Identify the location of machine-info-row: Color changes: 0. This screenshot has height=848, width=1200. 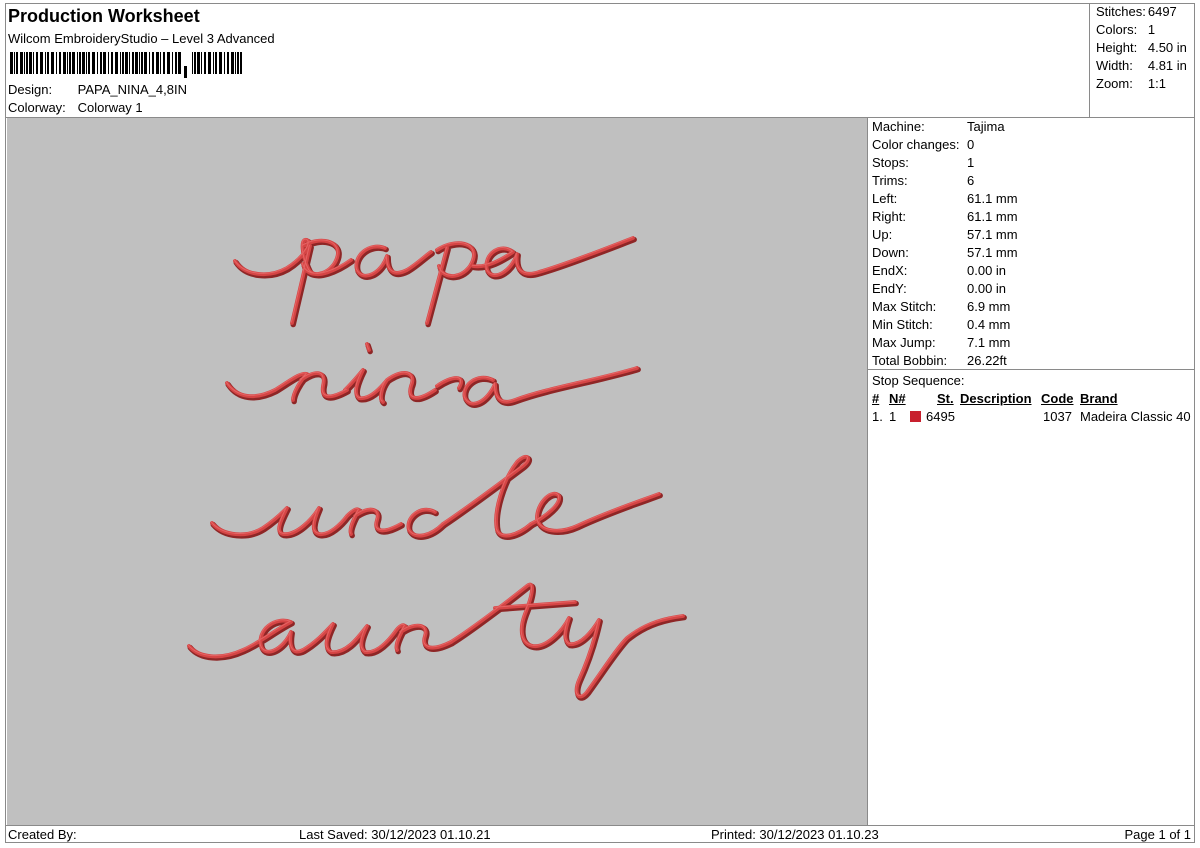
(943, 145).